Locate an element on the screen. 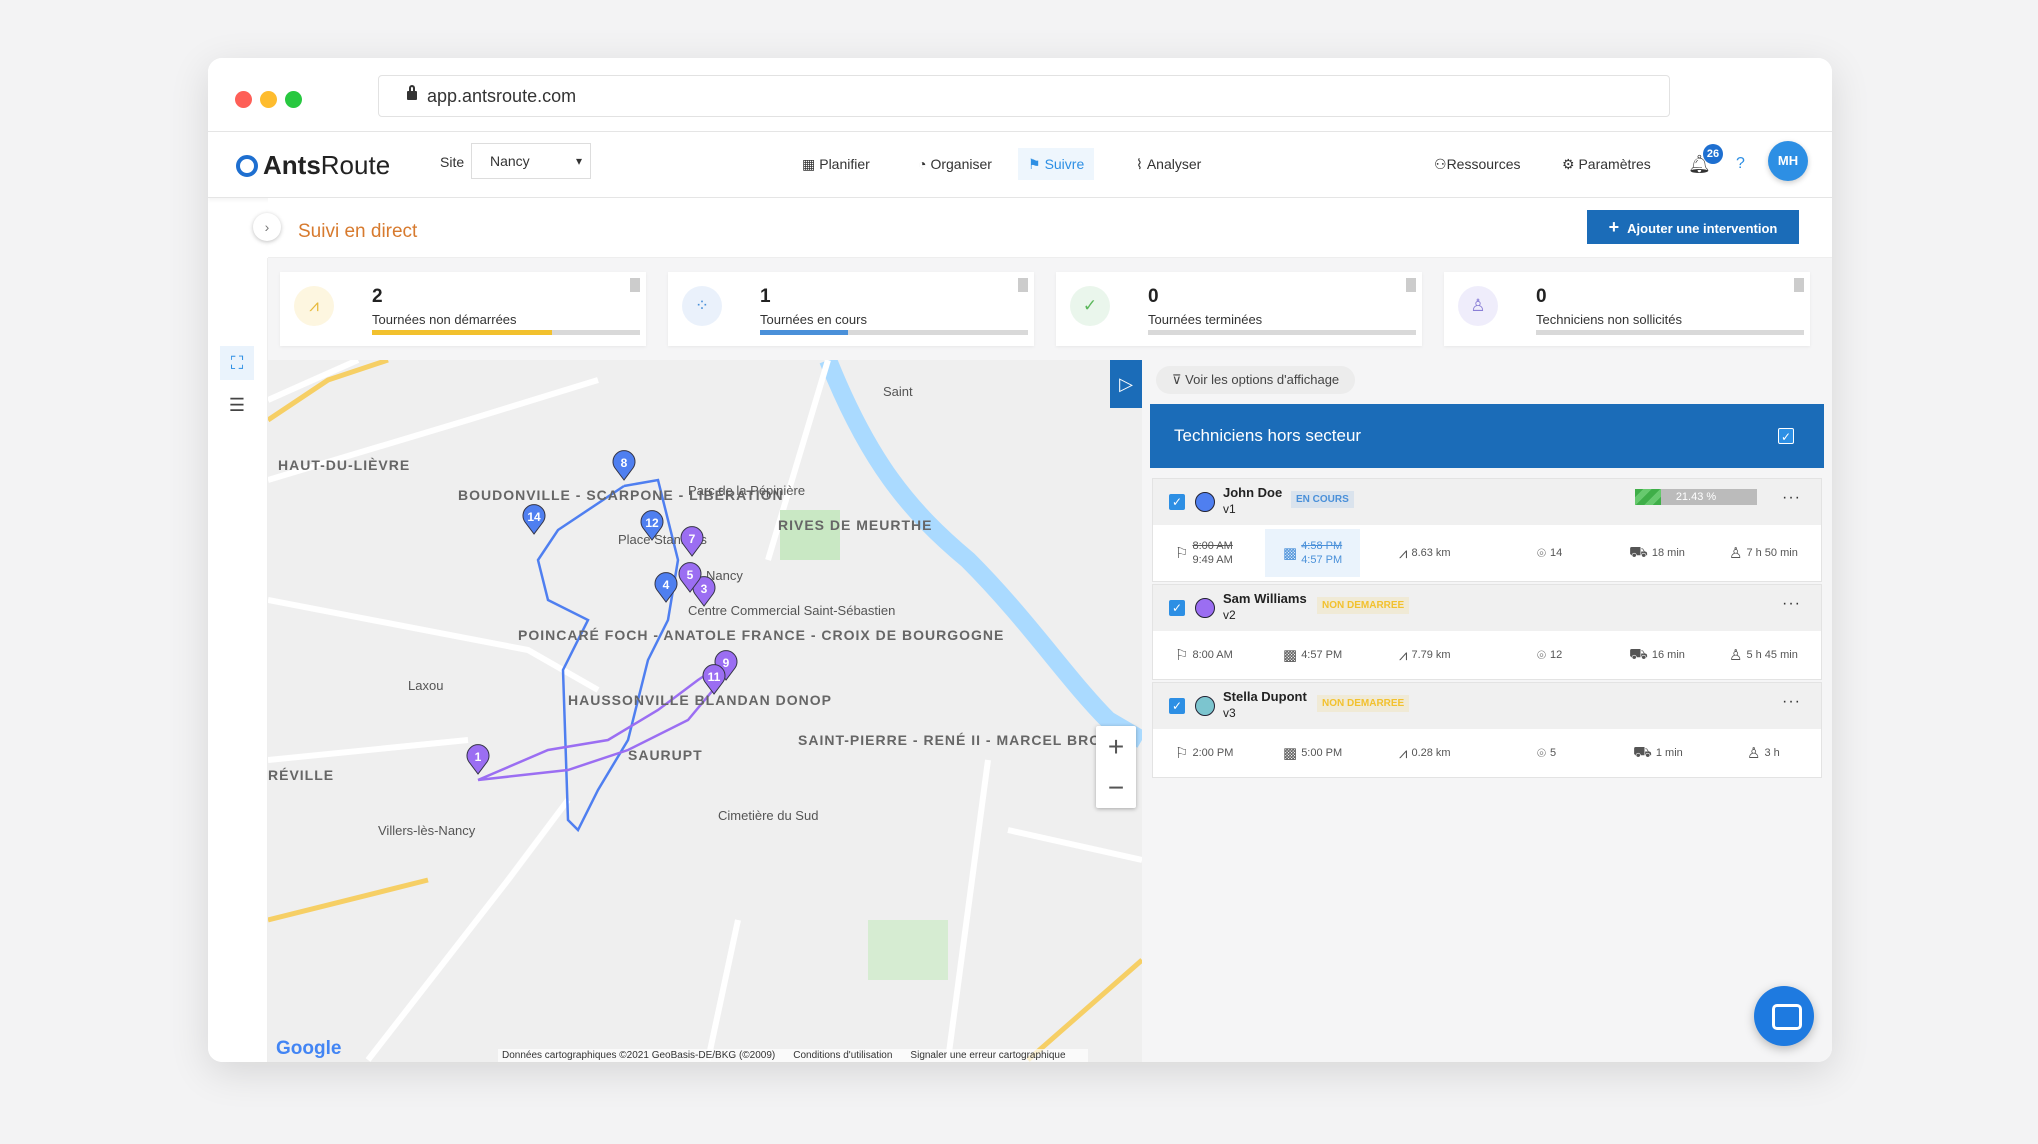  site-select: Nancy ▾ is located at coordinates (531, 161).